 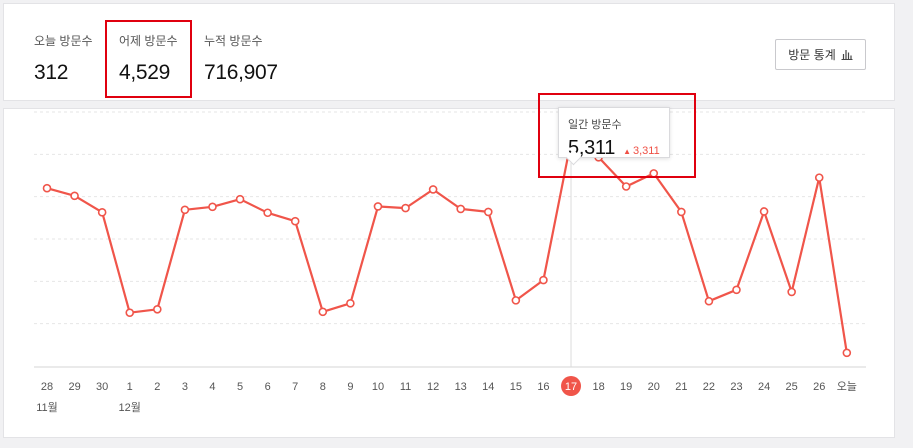 I want to click on x-tick-label: 12, so click(x=433, y=387).